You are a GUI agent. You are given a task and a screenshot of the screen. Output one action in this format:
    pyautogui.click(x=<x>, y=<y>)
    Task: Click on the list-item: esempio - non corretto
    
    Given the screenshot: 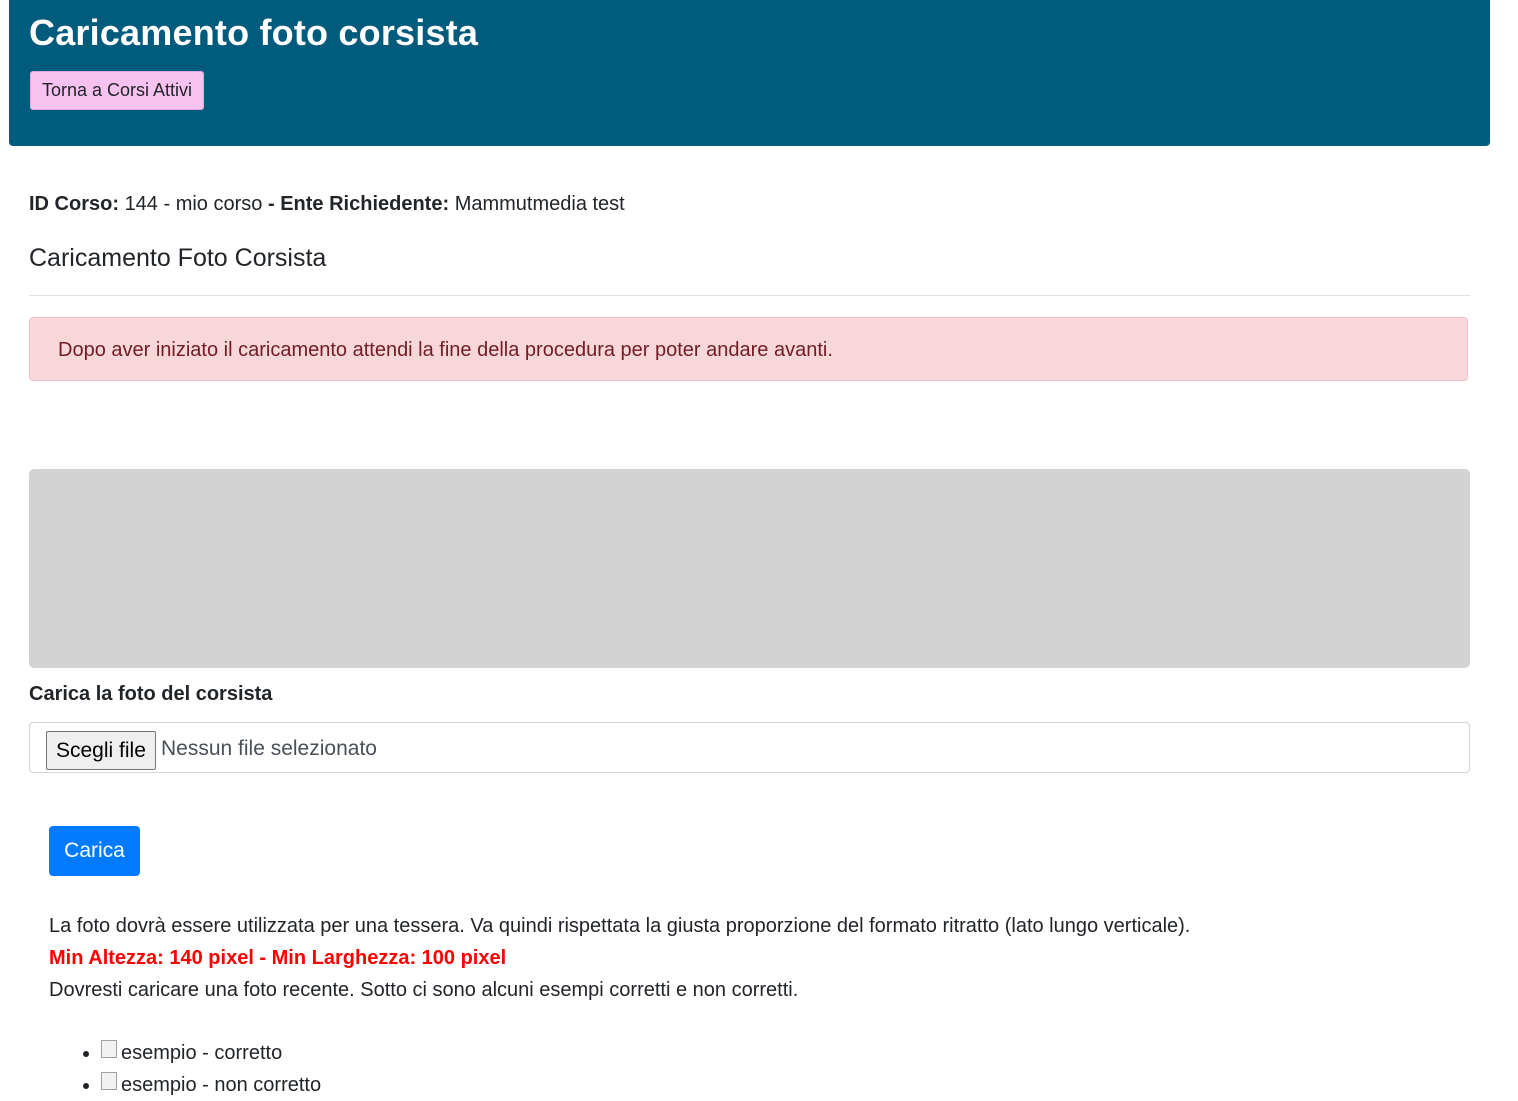 What is the action you would take?
    pyautogui.click(x=211, y=1085)
    